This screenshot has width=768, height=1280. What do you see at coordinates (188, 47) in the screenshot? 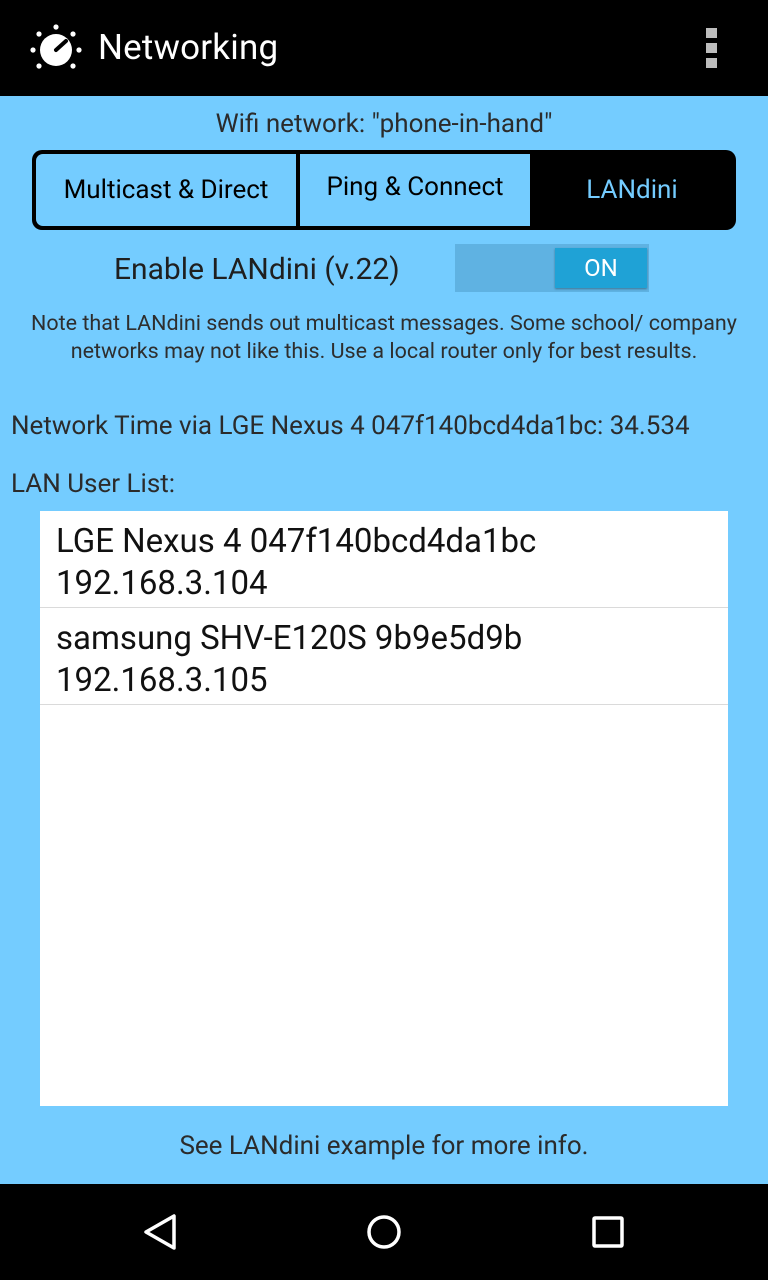
I see `app-title: Networking` at bounding box center [188, 47].